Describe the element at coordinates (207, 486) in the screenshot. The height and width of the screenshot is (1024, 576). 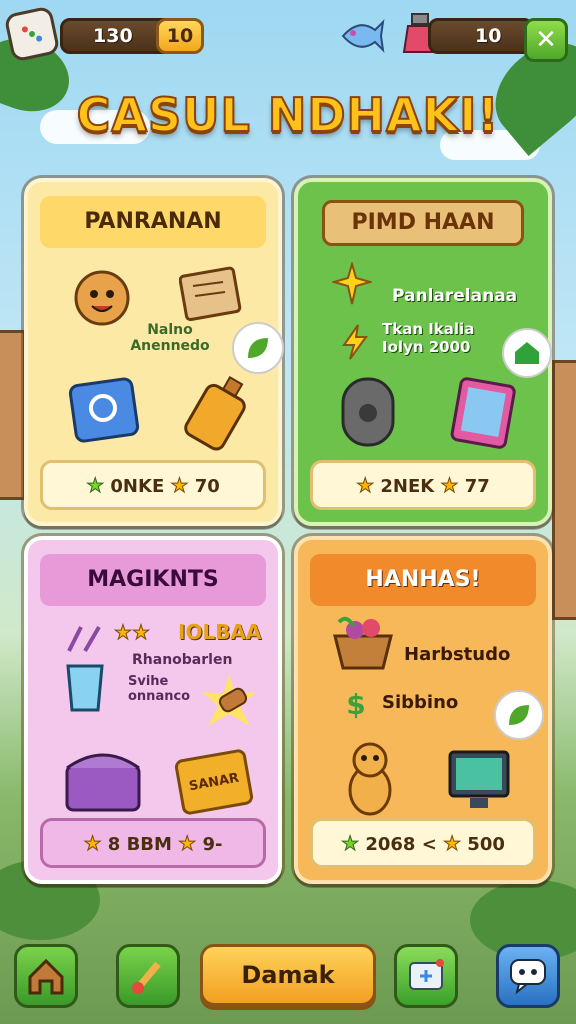
I see `footer-value: 70` at that location.